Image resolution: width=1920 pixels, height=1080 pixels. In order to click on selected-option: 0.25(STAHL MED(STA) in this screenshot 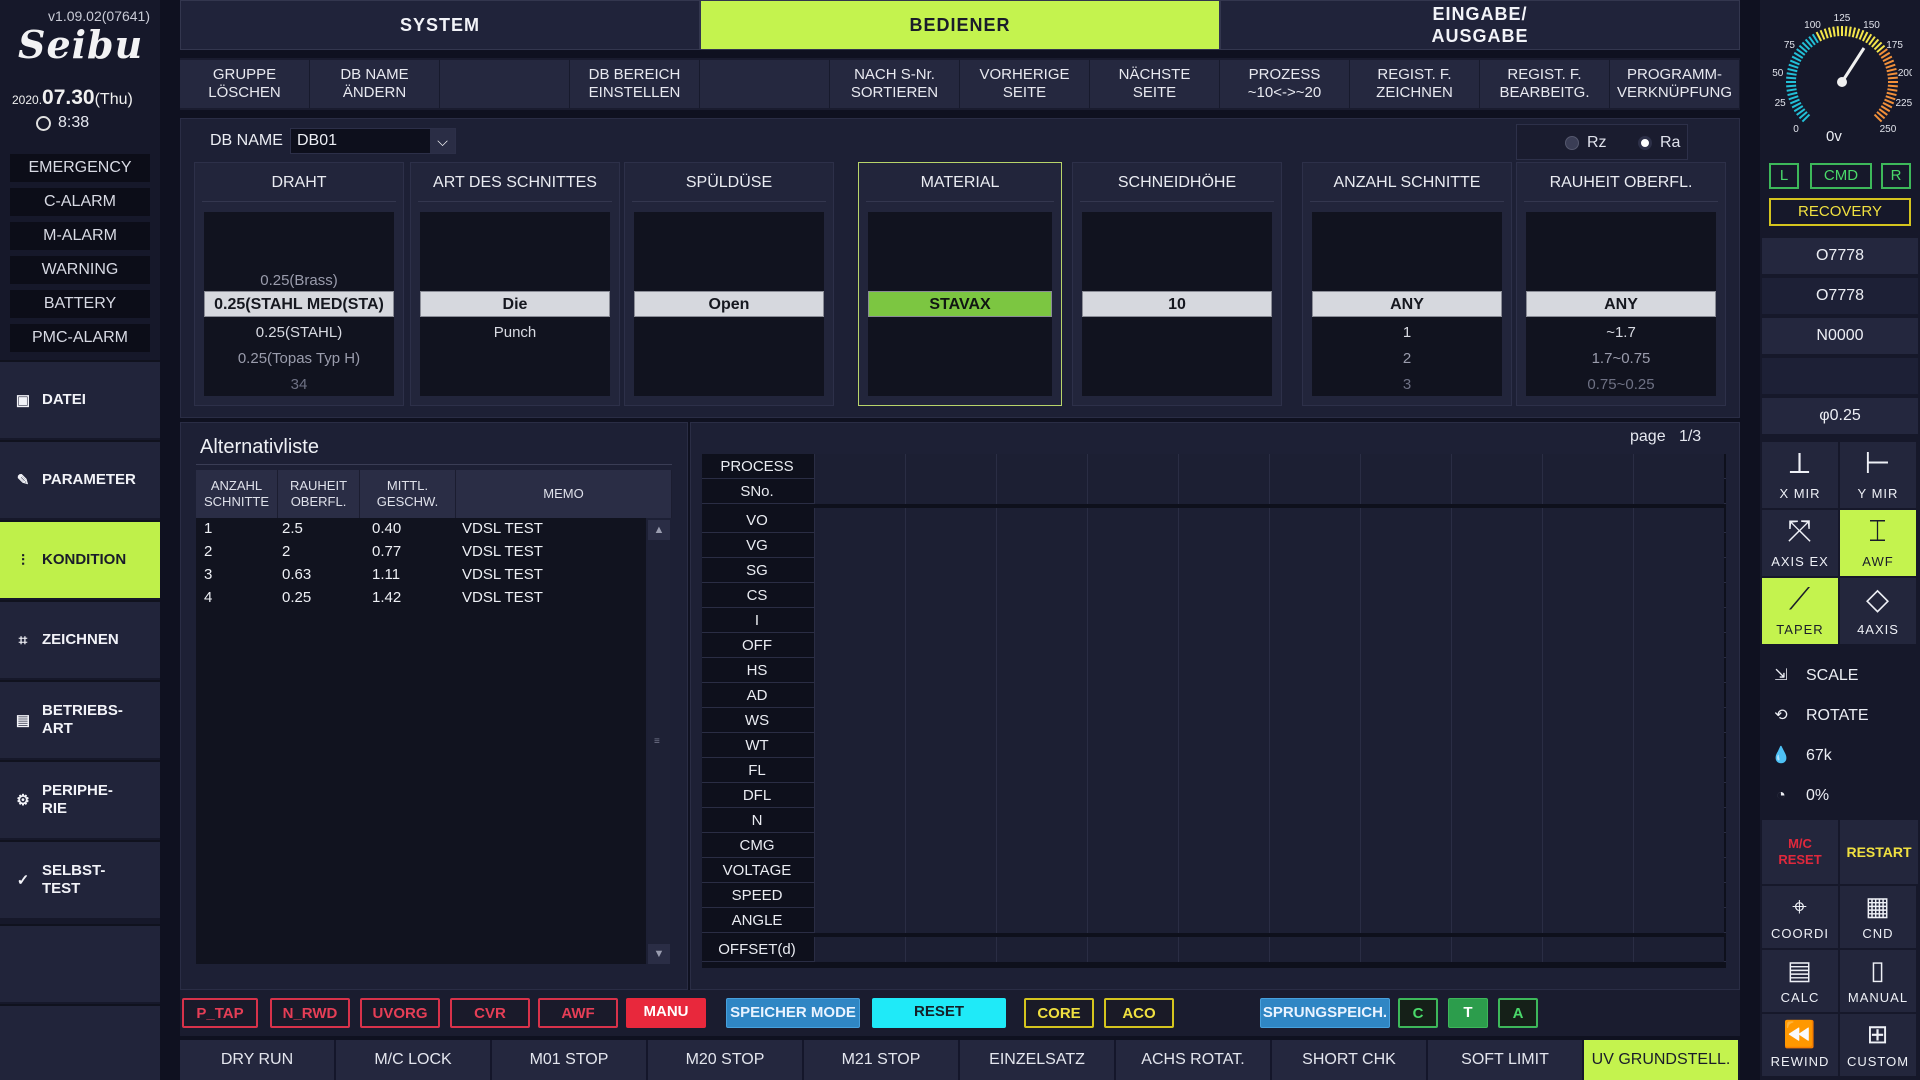, I will do `click(299, 304)`.